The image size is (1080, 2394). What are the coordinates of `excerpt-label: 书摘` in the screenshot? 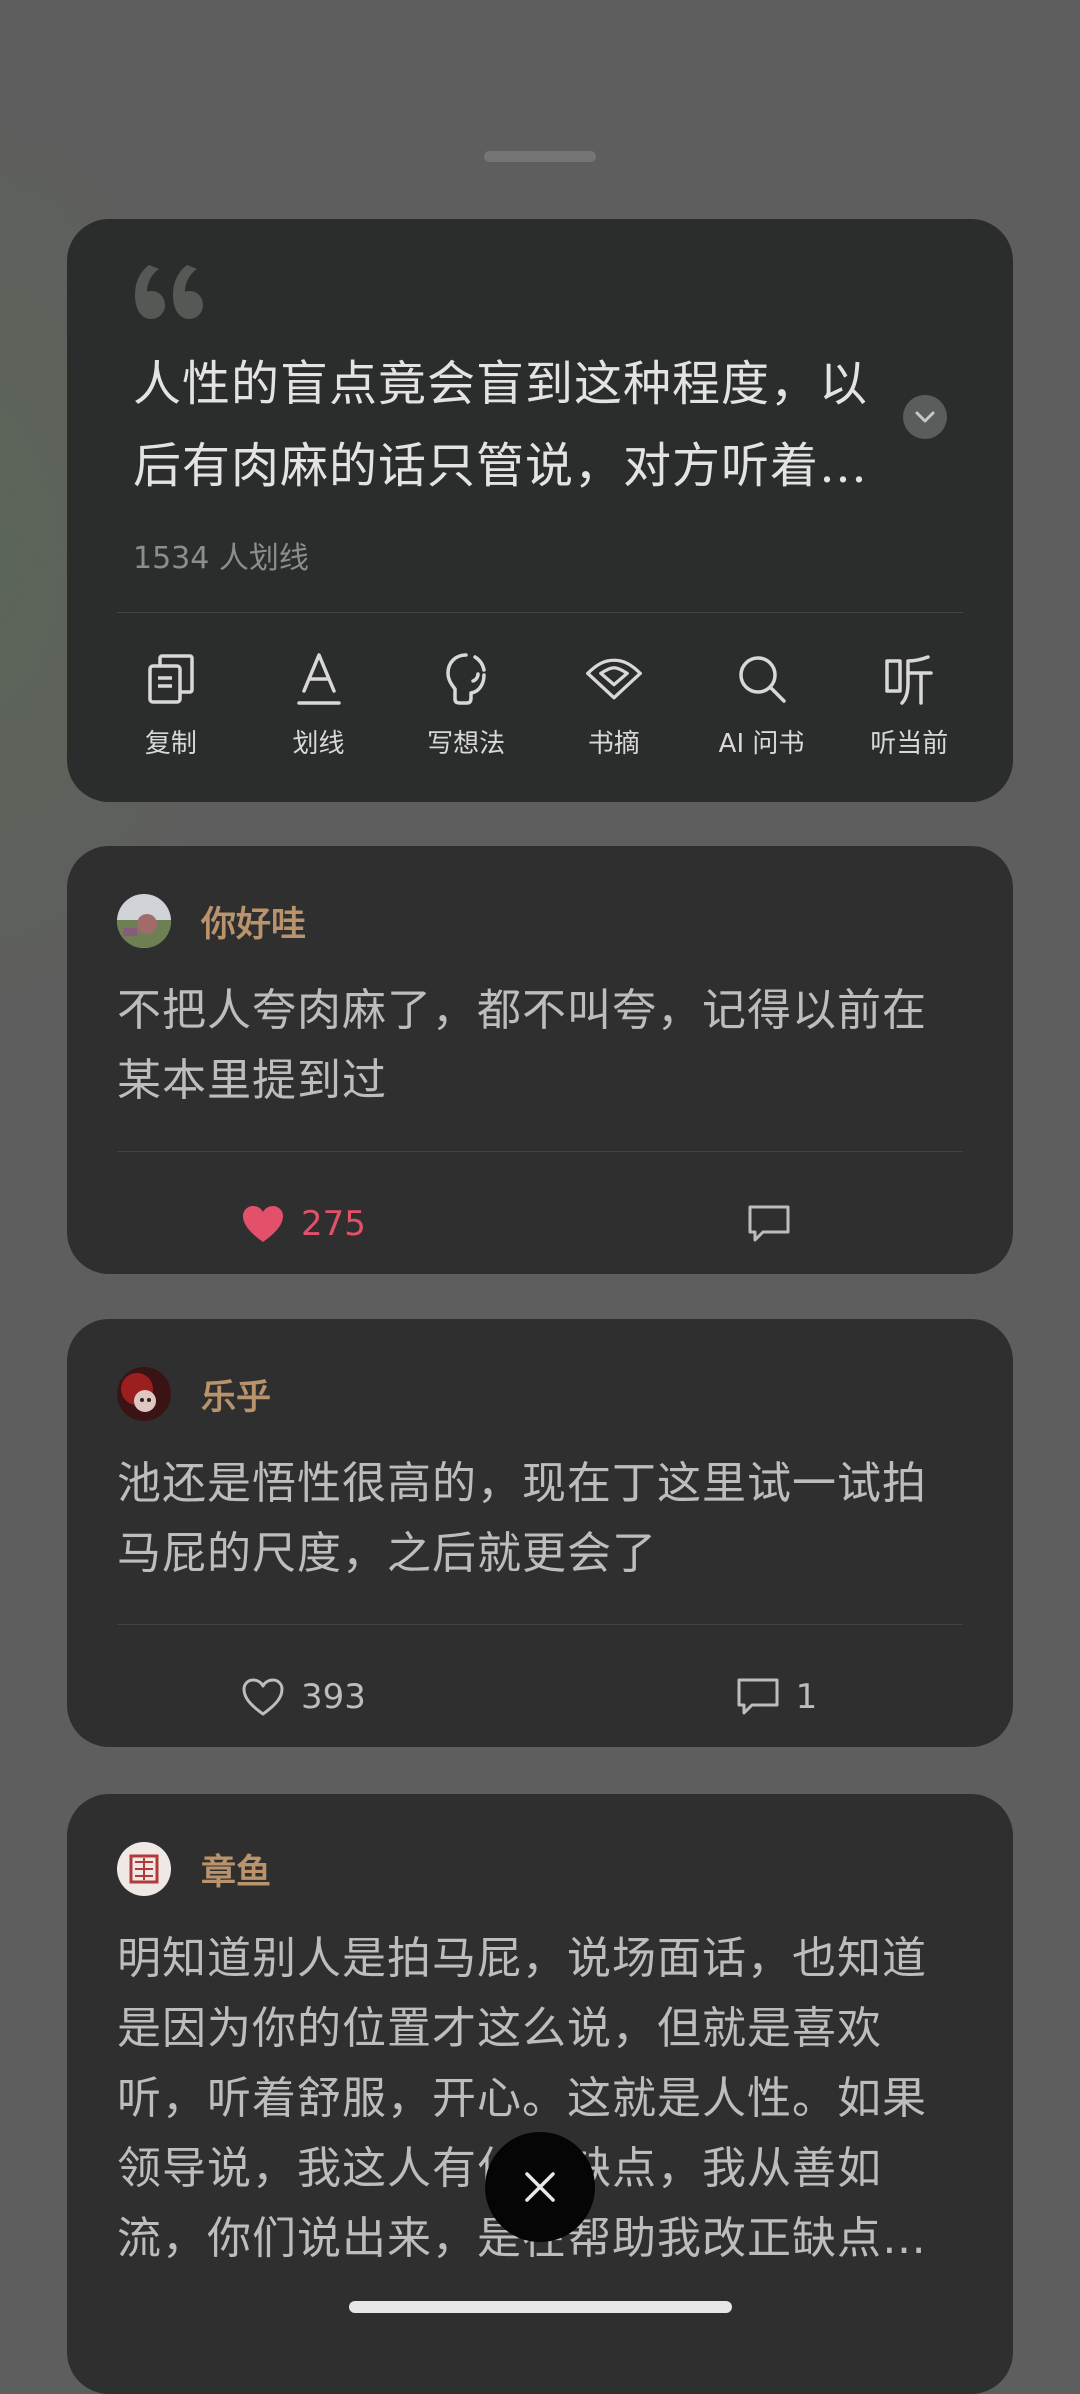 It's located at (613, 744).